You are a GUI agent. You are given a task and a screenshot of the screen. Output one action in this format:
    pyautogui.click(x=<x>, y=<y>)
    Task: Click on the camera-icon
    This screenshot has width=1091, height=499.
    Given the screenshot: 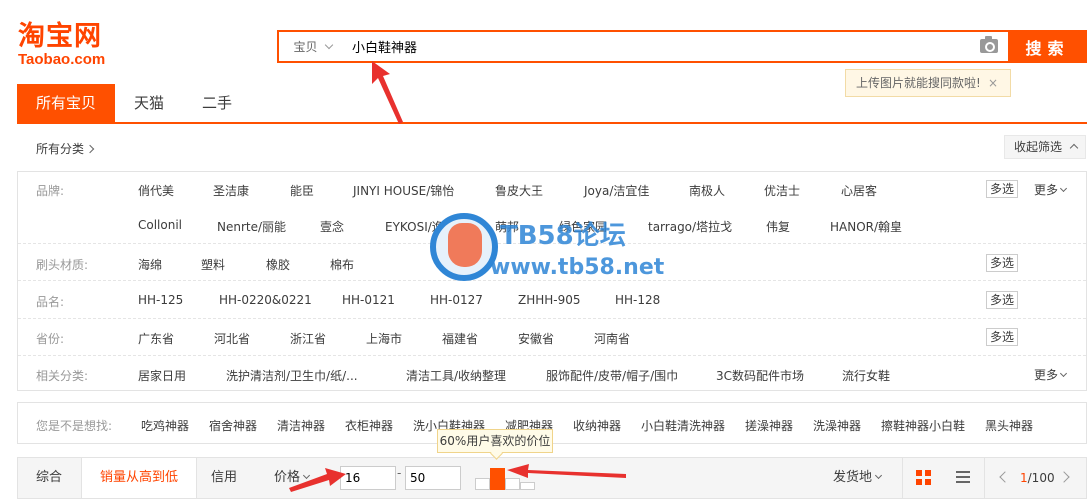 What is the action you would take?
    pyautogui.click(x=989, y=44)
    